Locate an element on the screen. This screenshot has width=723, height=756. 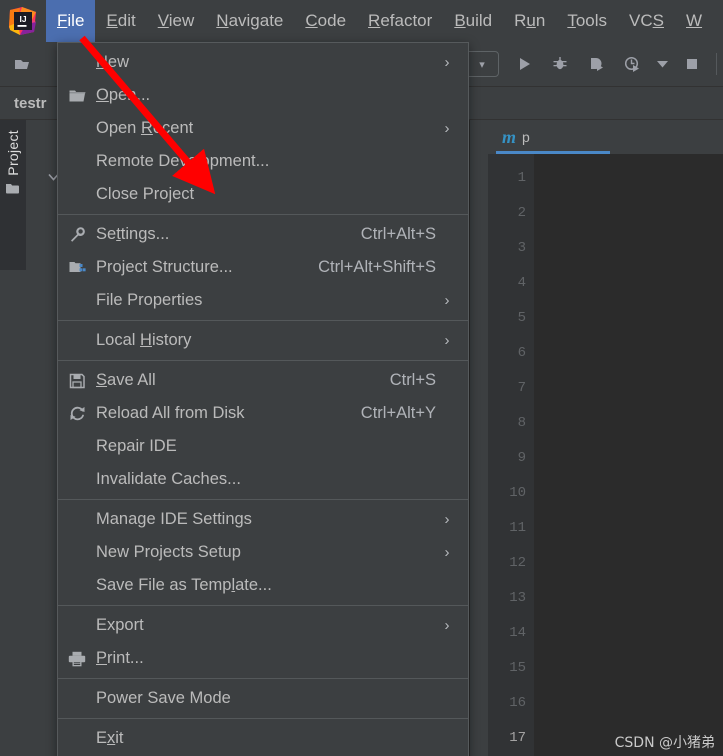
run-with-coverage-icon is located at coordinates (596, 64).